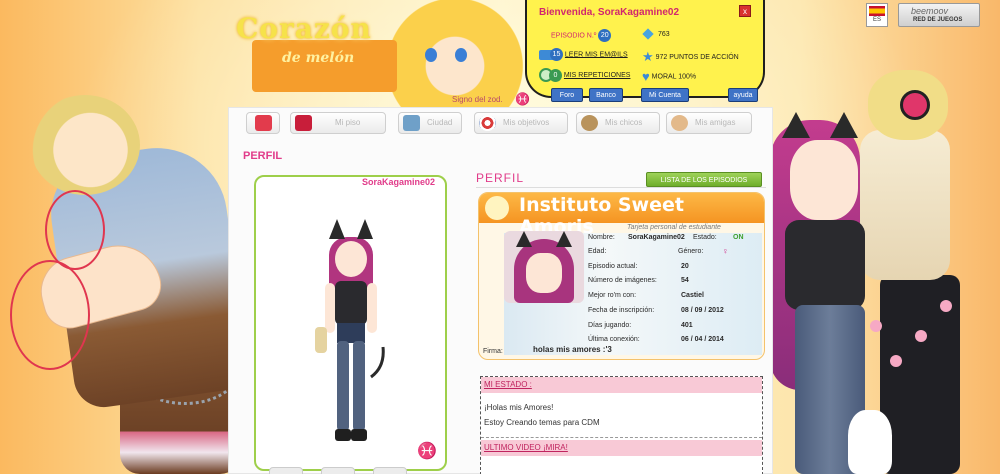  I want to click on right-girl-face, so click(824, 180).